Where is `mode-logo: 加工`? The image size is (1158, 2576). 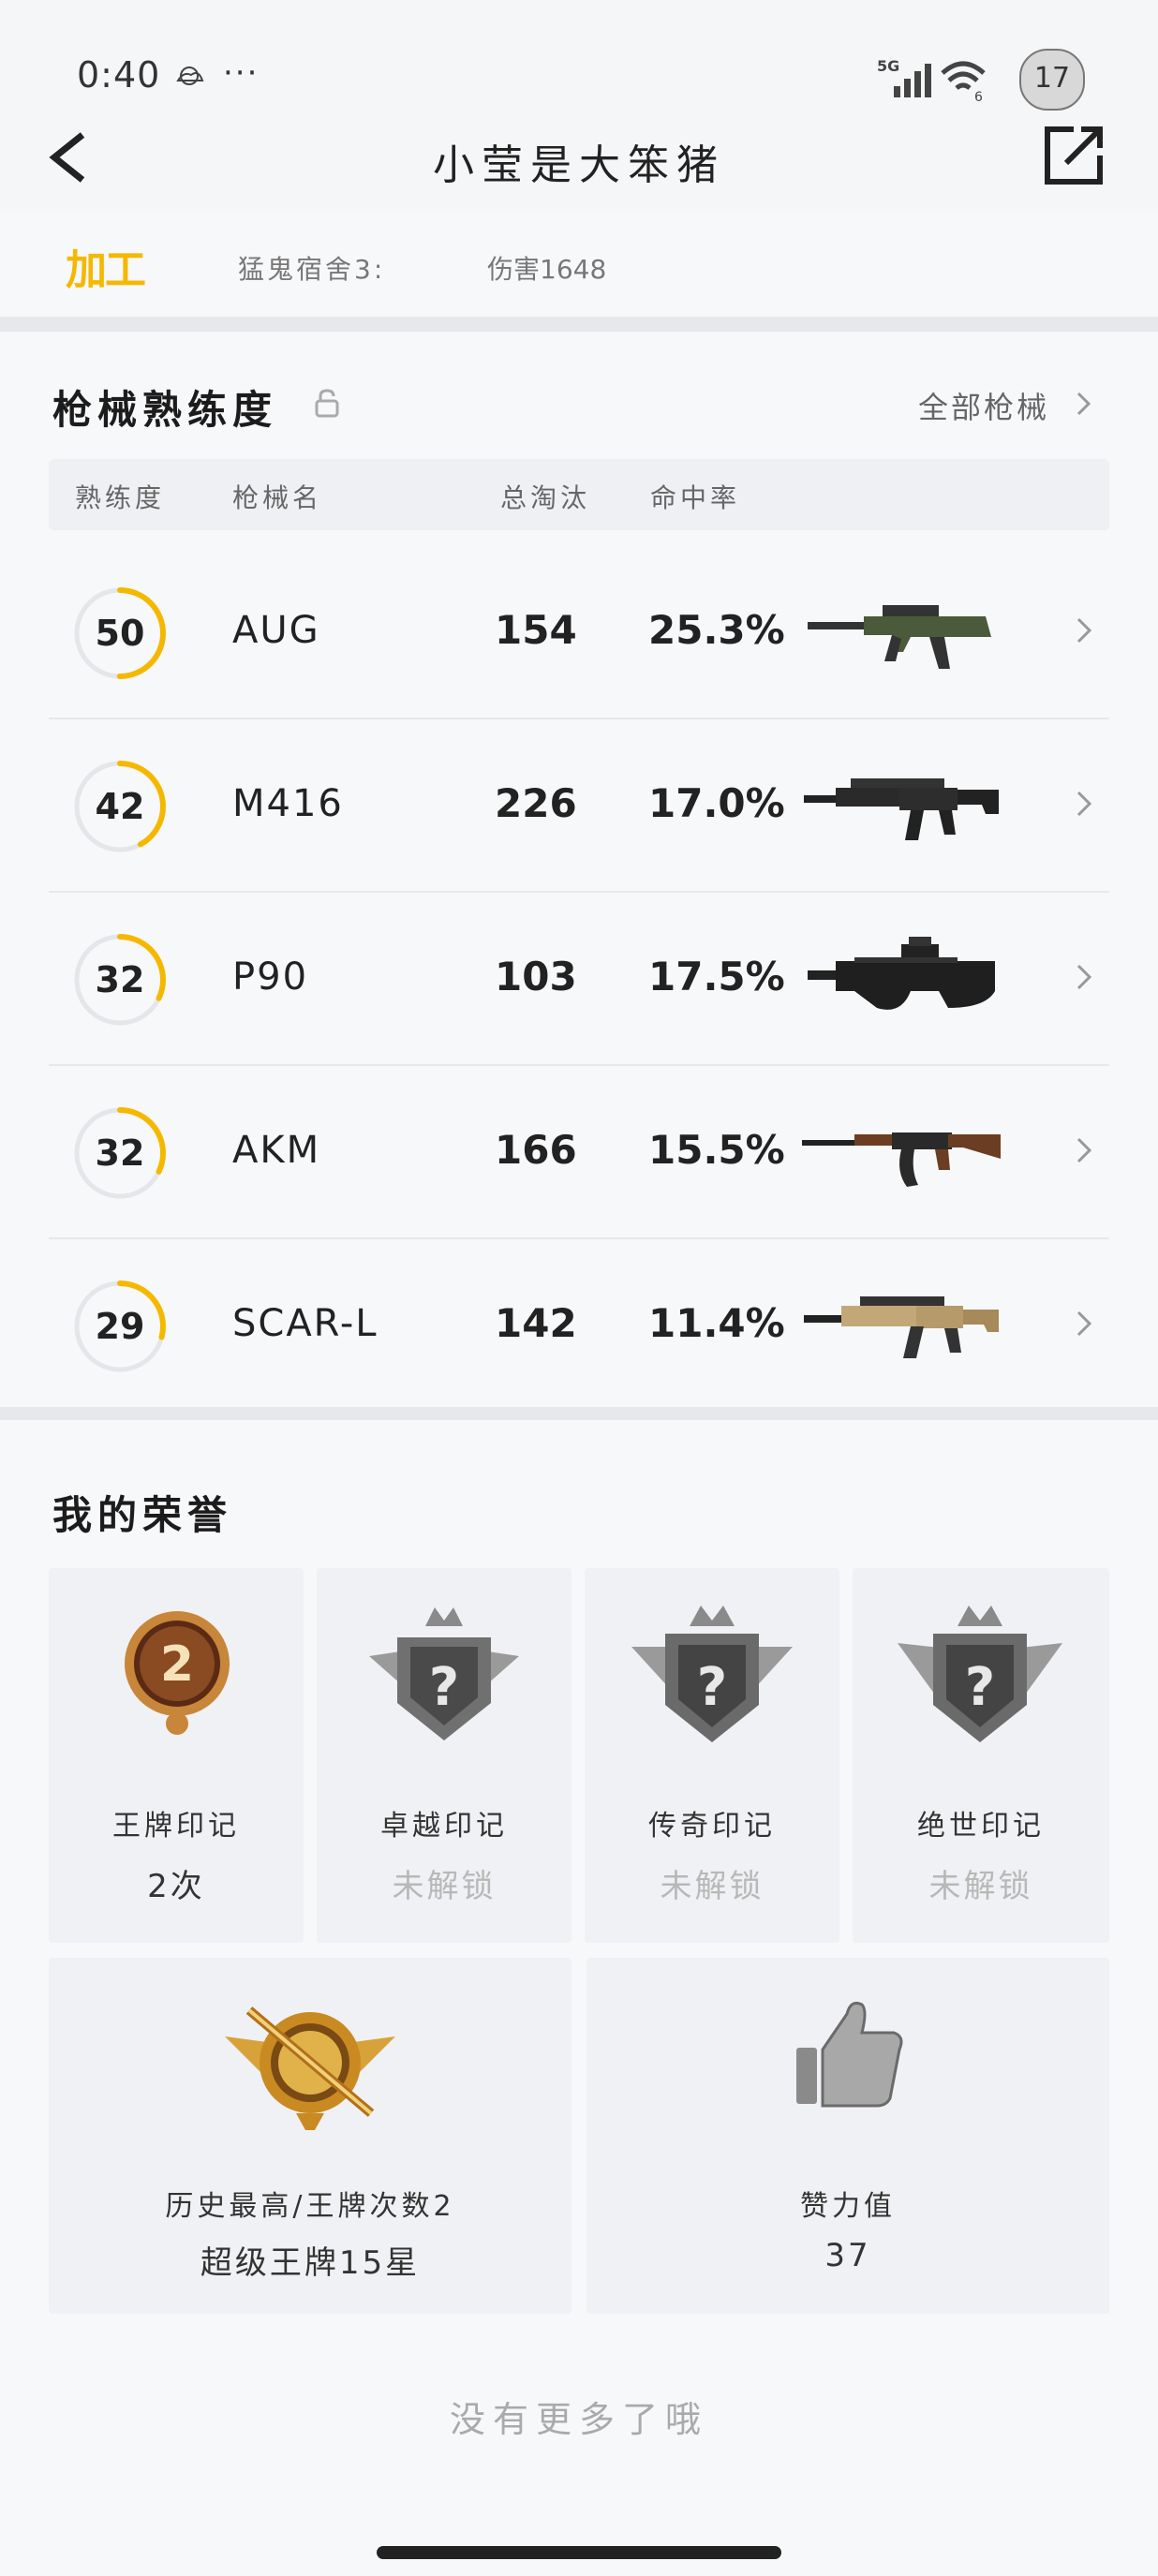
mode-logo: 加工 is located at coordinates (106, 270).